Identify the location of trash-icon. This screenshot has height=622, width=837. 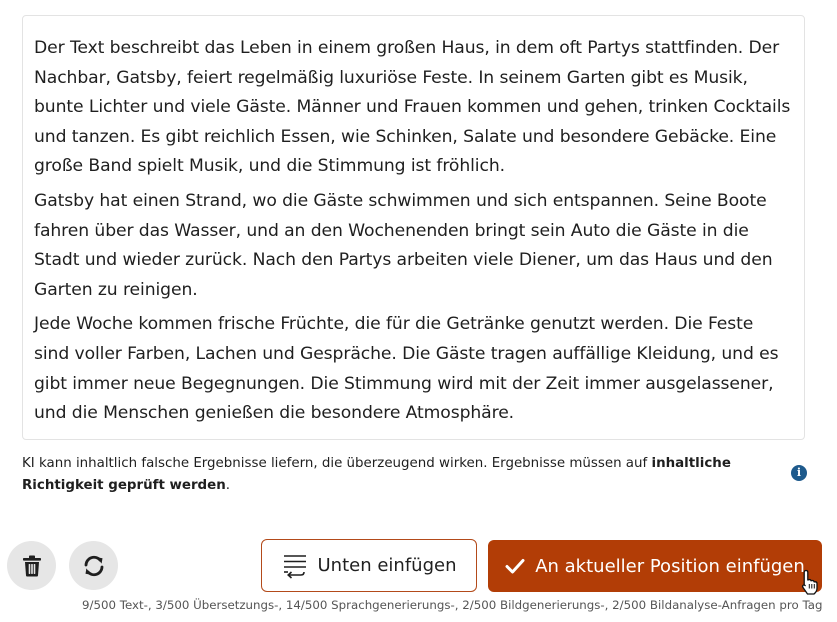
(31, 565).